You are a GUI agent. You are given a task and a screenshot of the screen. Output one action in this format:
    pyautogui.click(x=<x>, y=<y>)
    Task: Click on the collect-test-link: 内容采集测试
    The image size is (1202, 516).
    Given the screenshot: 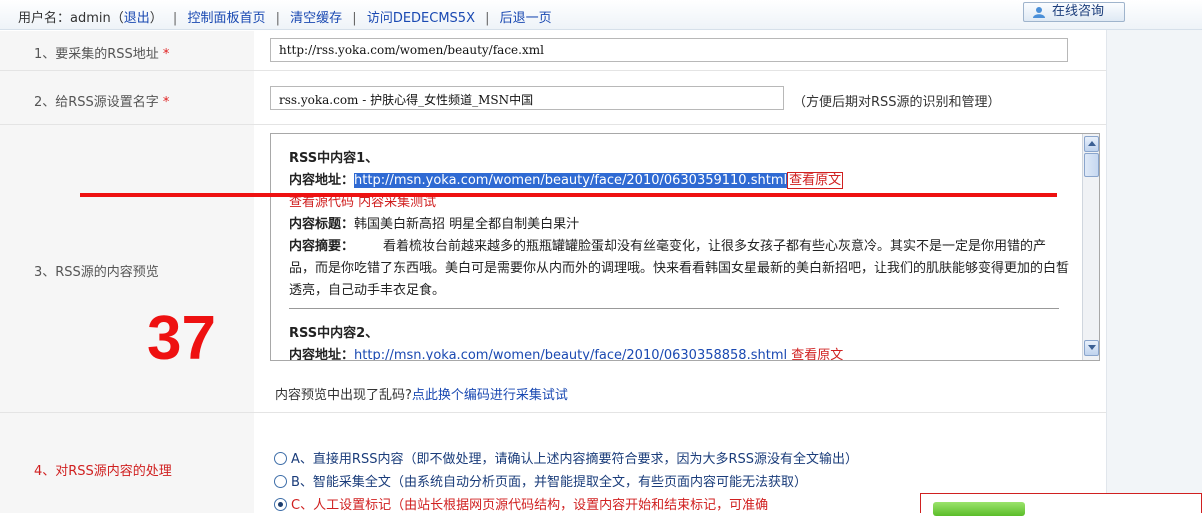 What is the action you would take?
    pyautogui.click(x=397, y=202)
    